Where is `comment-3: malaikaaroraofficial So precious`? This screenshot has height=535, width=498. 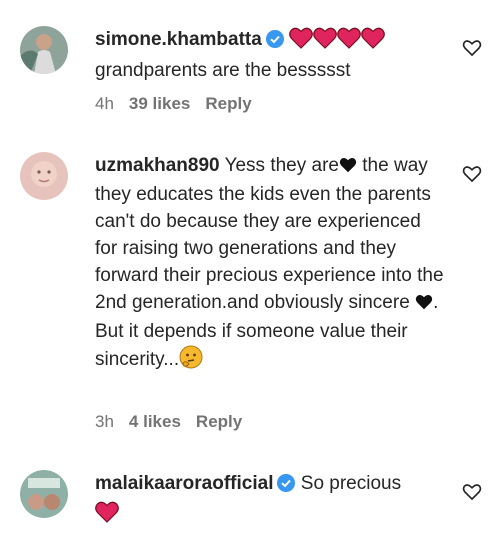 comment-3: malaikaaroraofficial So precious is located at coordinates (249, 497).